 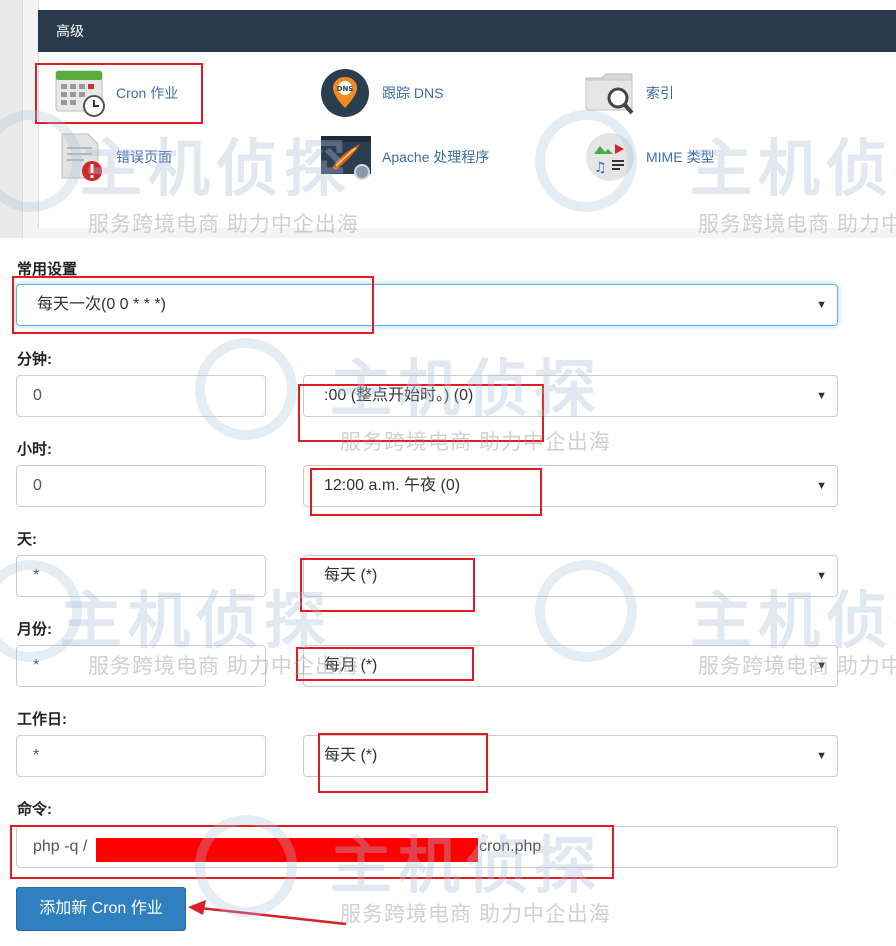 What do you see at coordinates (570, 486) in the screenshot?
I see `hour-select: 12:00 a.m. 午夜 (0) ▼` at bounding box center [570, 486].